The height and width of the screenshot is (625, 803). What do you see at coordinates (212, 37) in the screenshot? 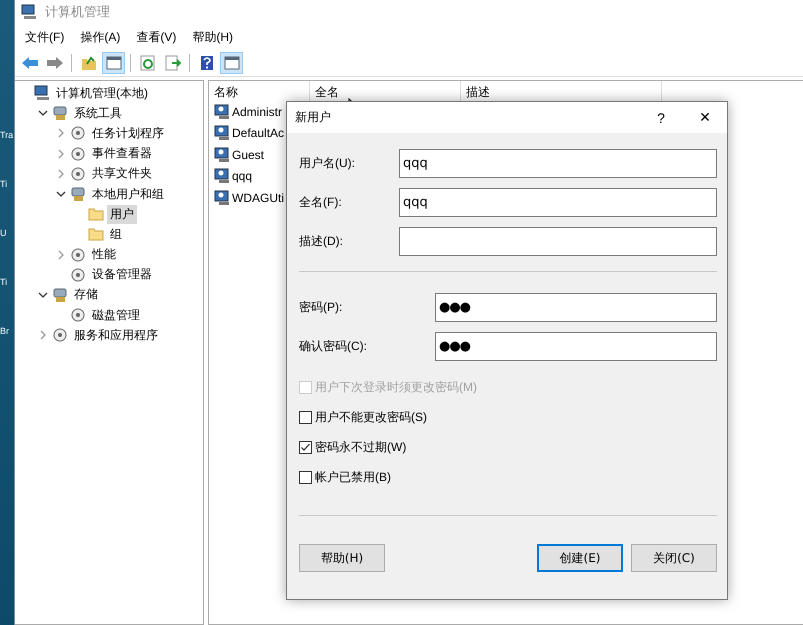
I see `menu-item: 帮助(H)` at bounding box center [212, 37].